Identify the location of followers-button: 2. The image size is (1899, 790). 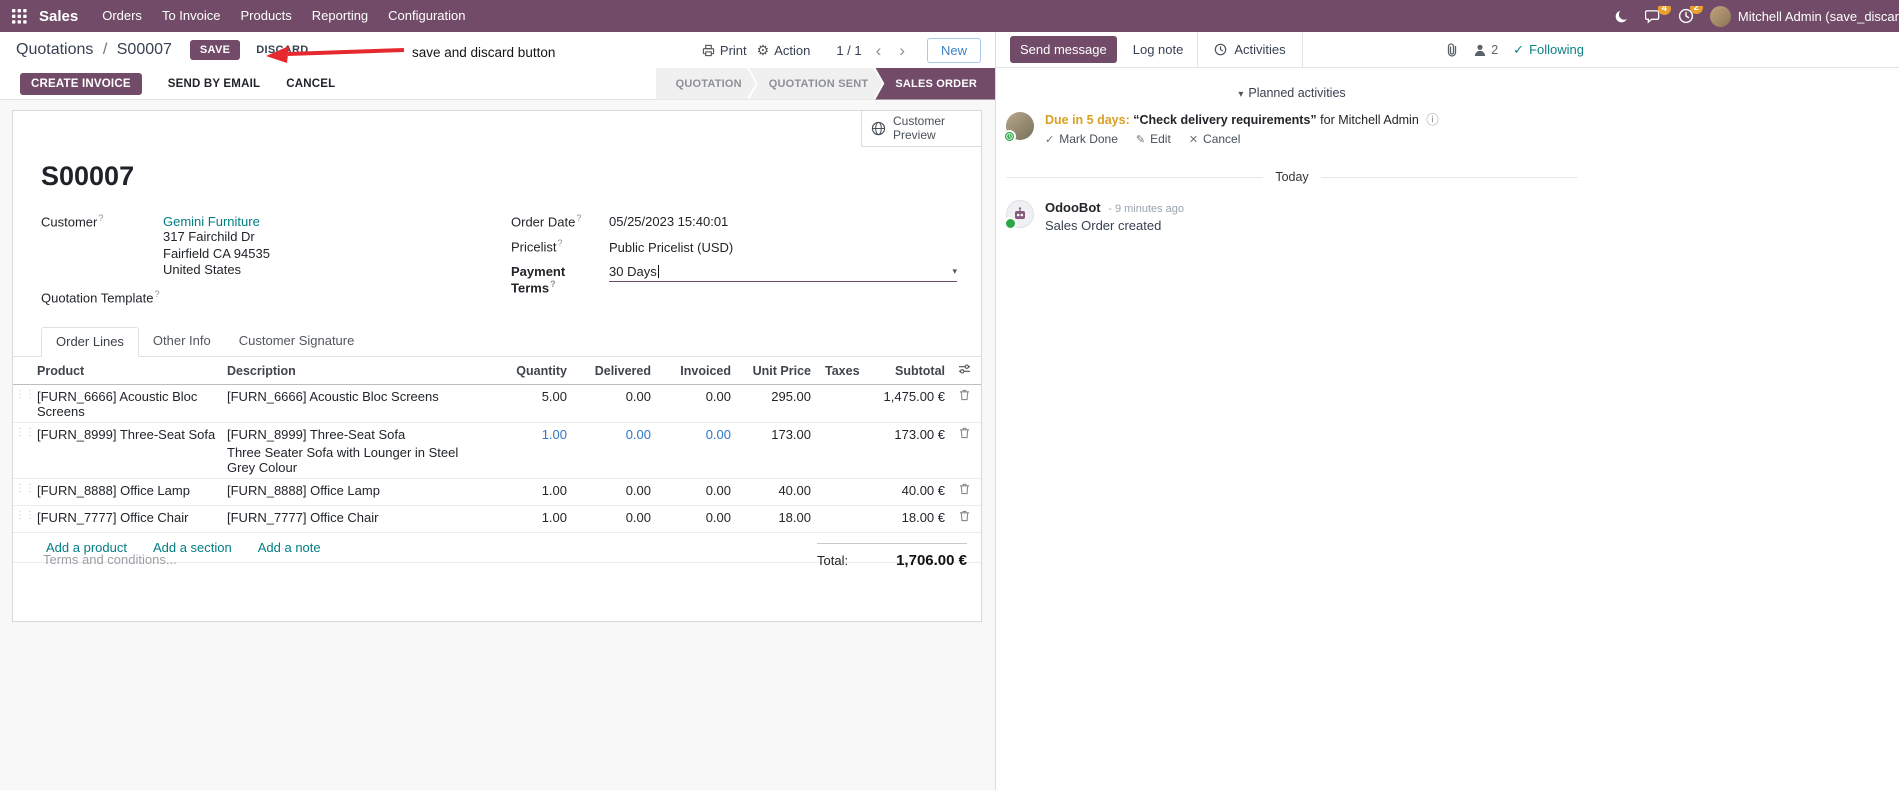
(1485, 50).